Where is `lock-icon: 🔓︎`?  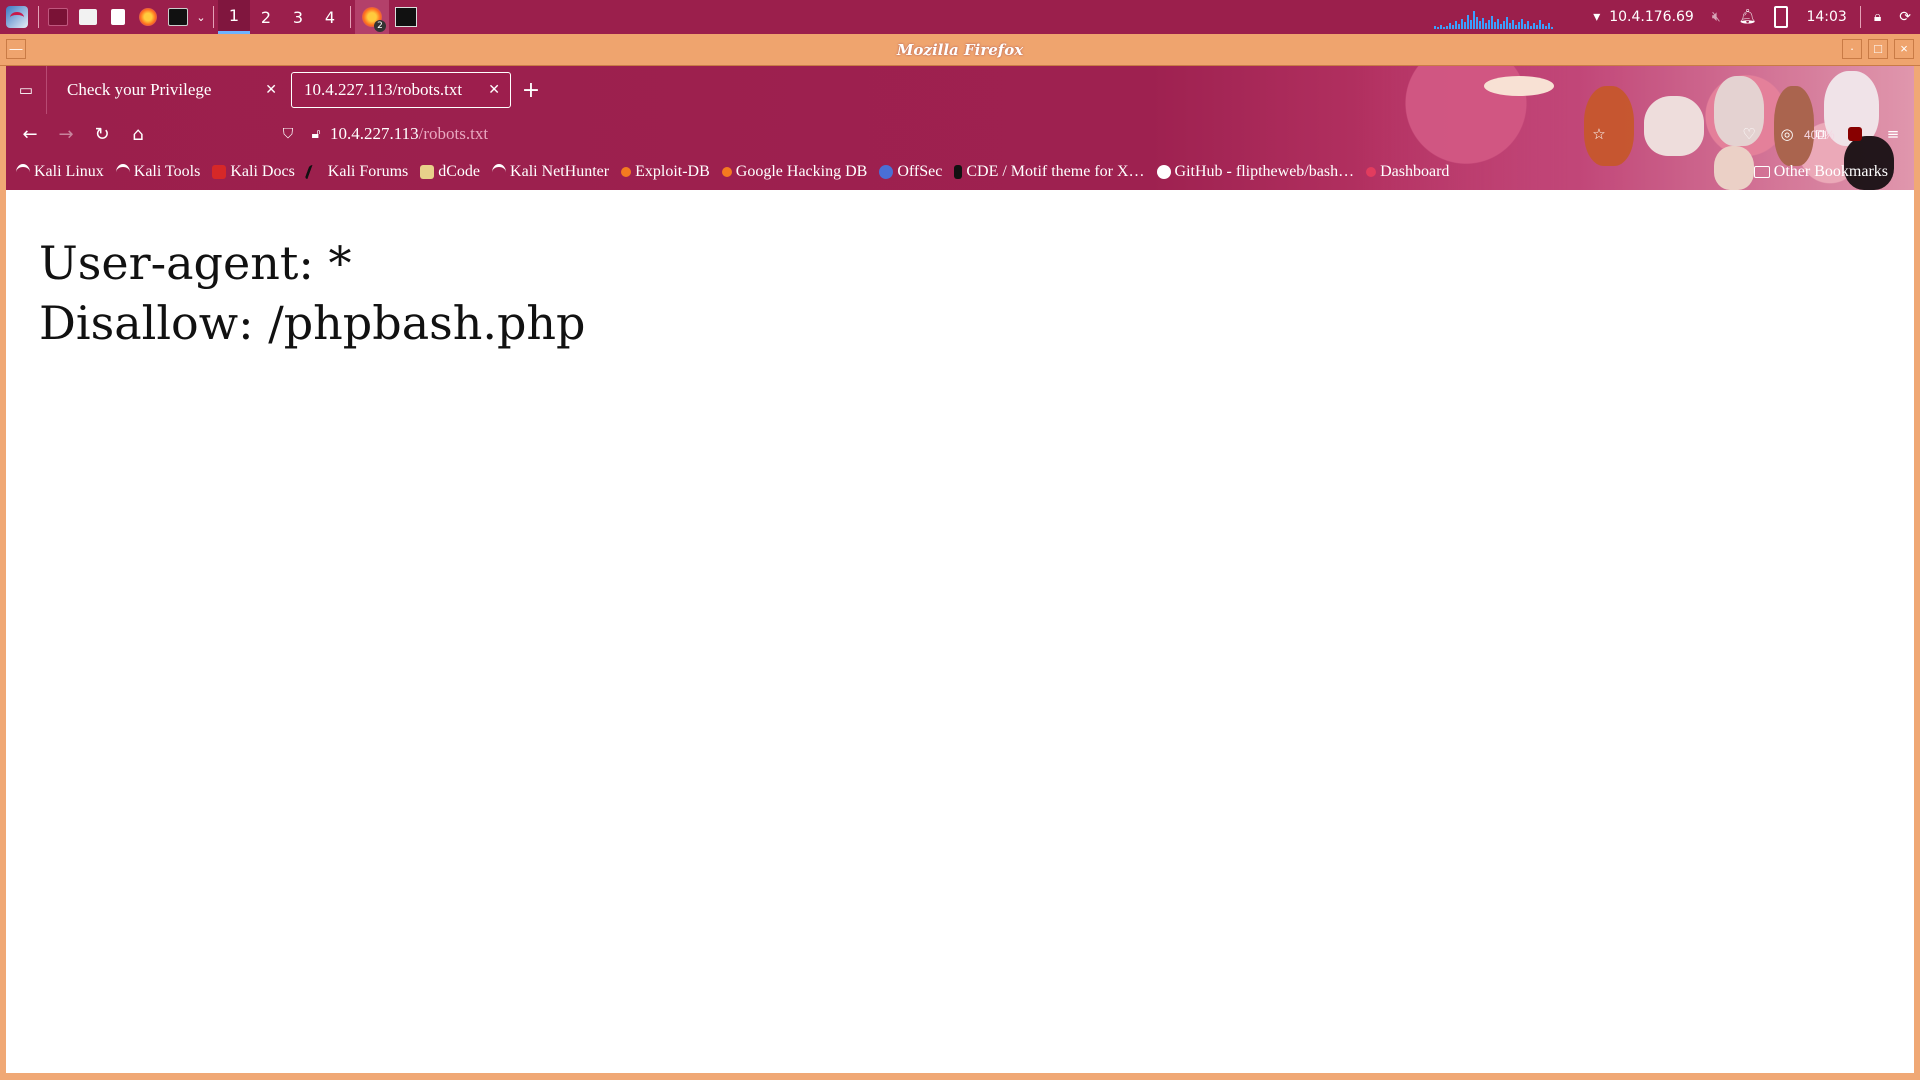
lock-icon: 🔓︎ is located at coordinates (316, 134).